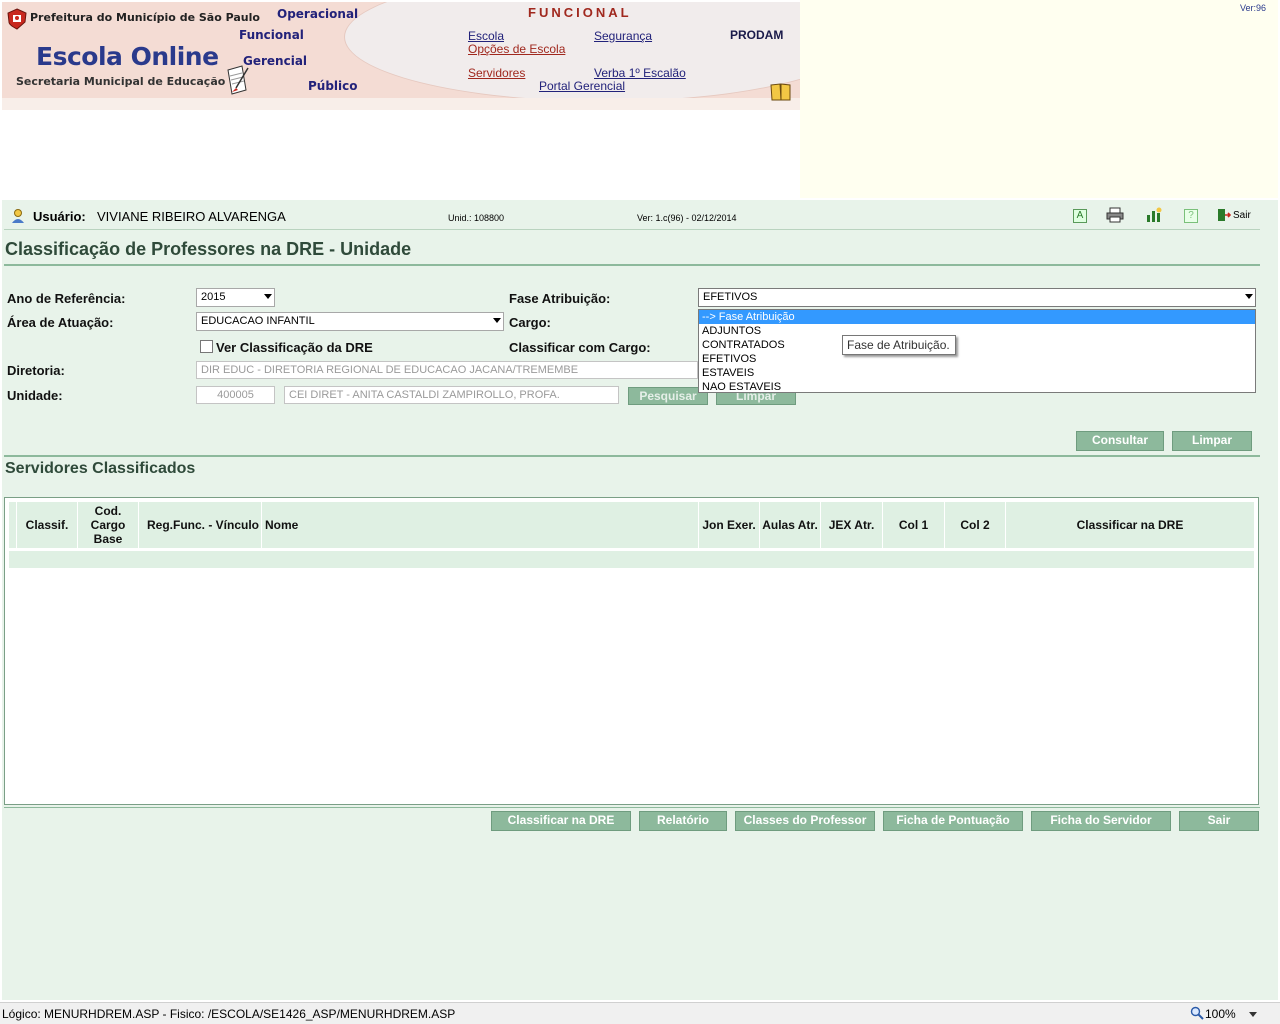 This screenshot has width=1280, height=1024. What do you see at coordinates (127, 56) in the screenshot?
I see `app-title: Escola Online` at bounding box center [127, 56].